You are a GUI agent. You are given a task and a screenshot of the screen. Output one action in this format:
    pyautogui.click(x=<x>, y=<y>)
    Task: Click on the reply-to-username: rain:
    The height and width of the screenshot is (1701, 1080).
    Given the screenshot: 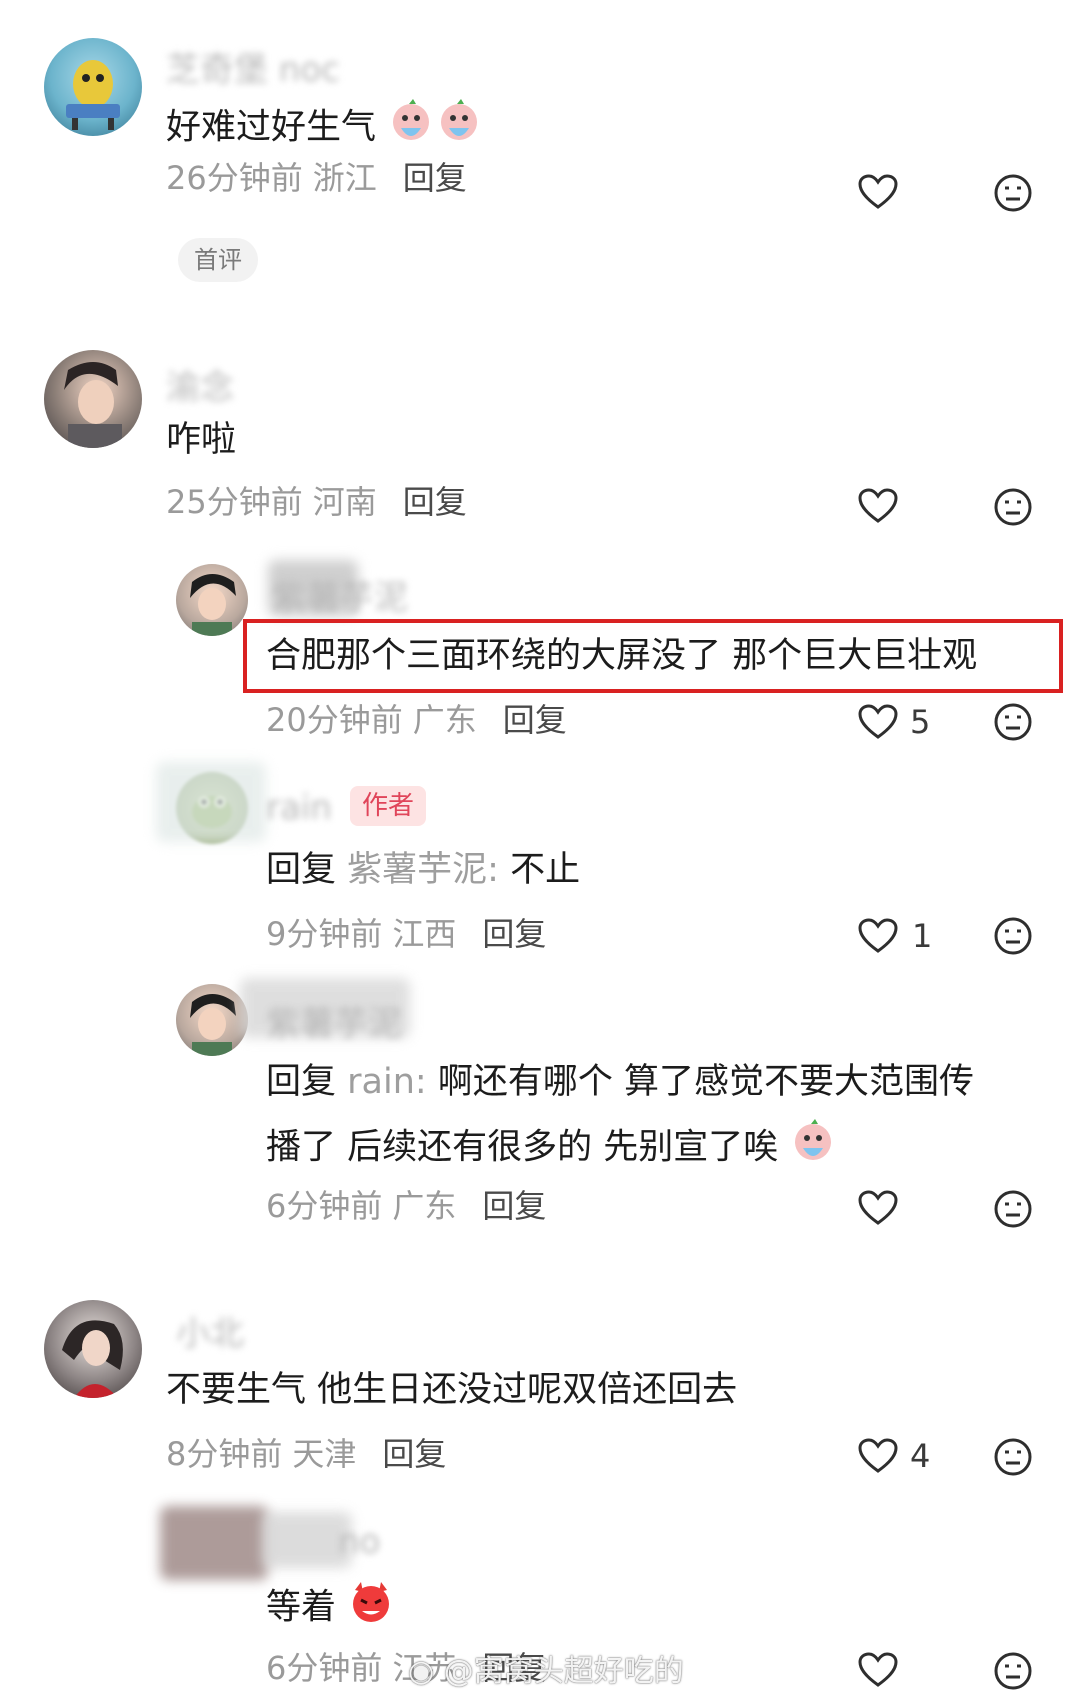 What is the action you would take?
    pyautogui.click(x=387, y=1082)
    